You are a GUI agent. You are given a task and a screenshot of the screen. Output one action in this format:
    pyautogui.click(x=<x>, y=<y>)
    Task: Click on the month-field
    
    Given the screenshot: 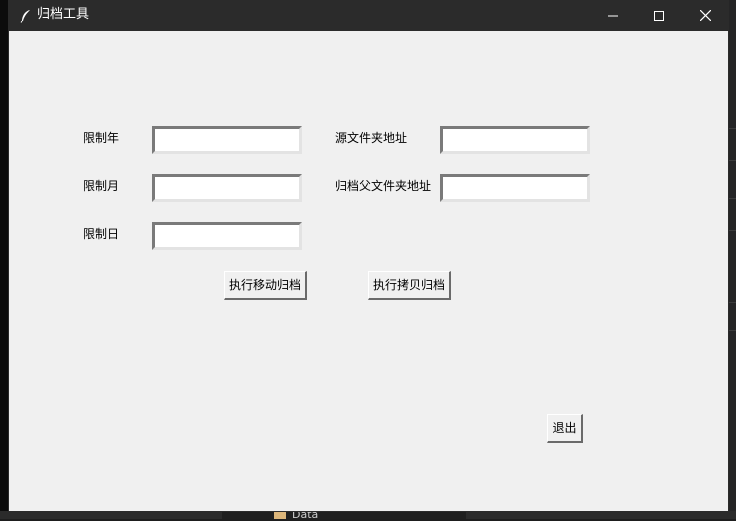 What is the action you would take?
    pyautogui.click(x=227, y=188)
    